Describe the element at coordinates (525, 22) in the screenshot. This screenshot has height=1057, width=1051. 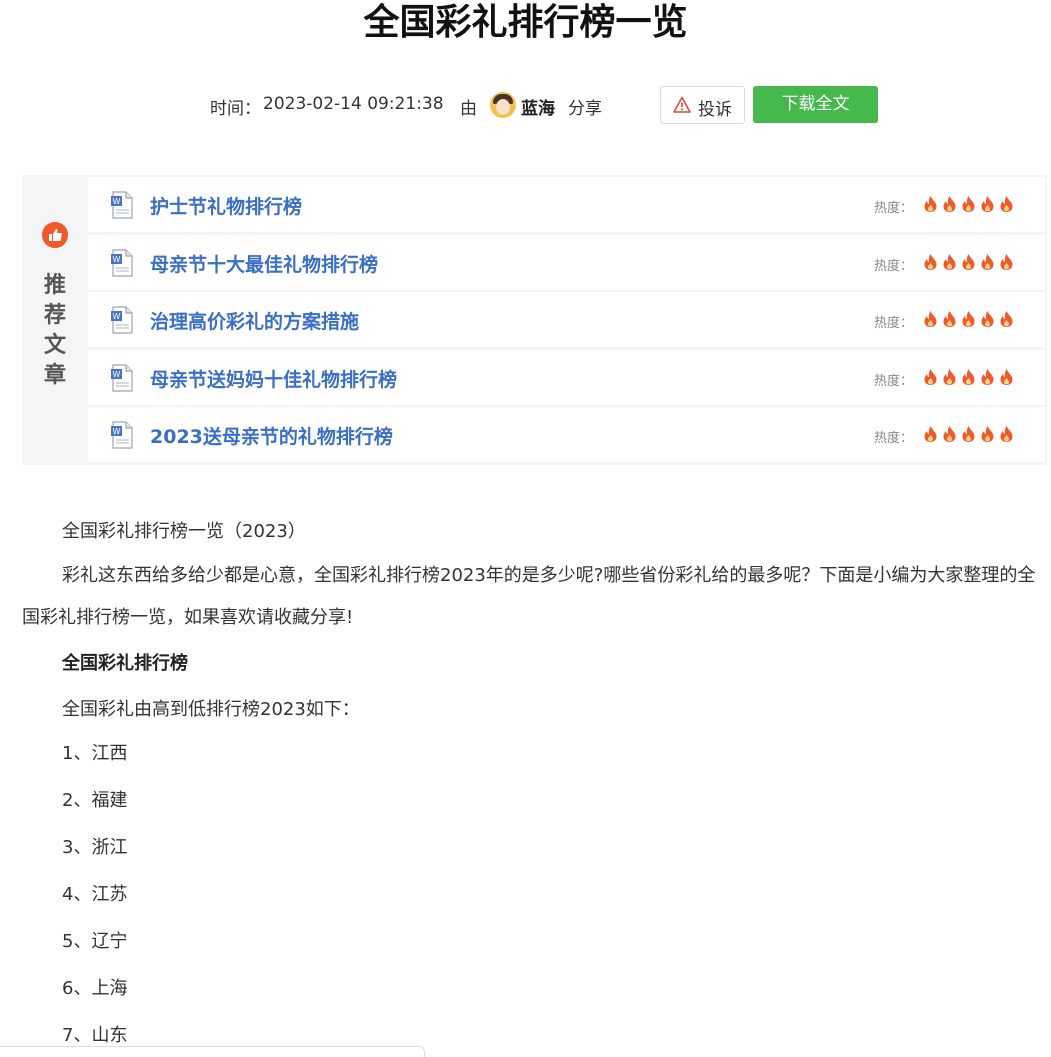
I see `page-title: 全国彩礼排行榜一览` at that location.